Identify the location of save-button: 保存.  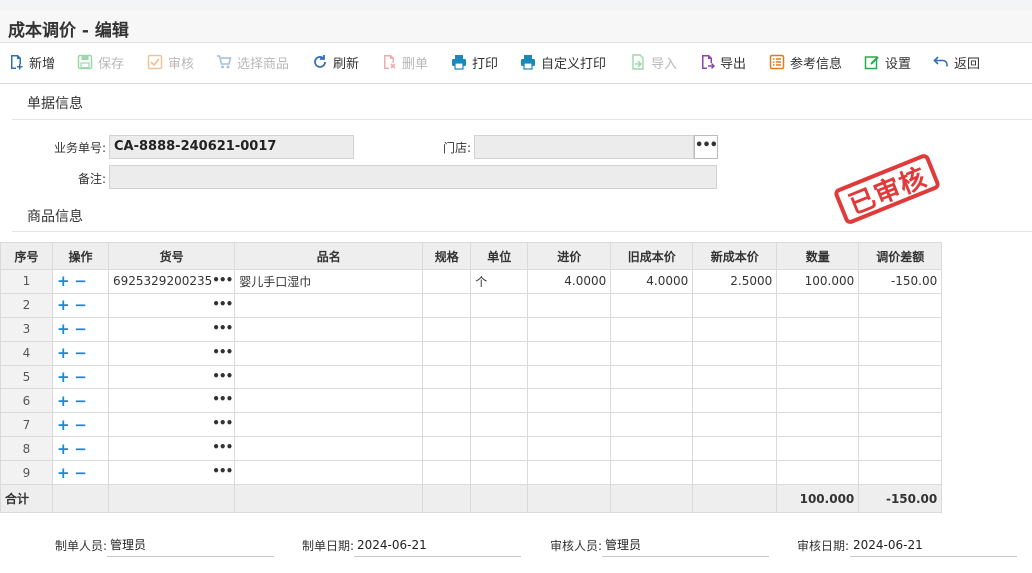
(100, 62).